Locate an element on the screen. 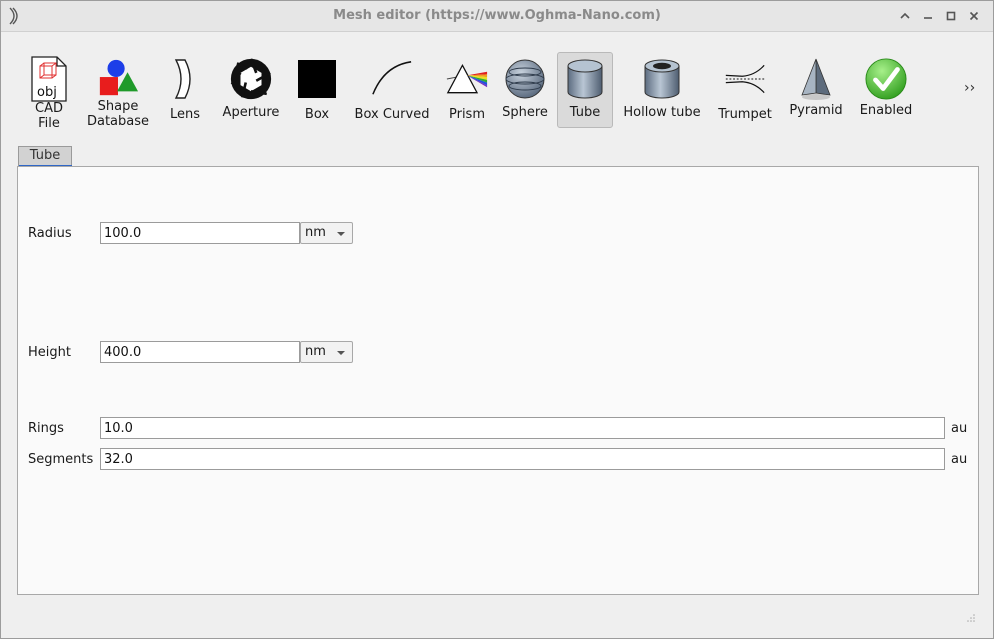 Image resolution: width=994 pixels, height=639 pixels. toolbar-item-label: CAD File is located at coordinates (49, 116).